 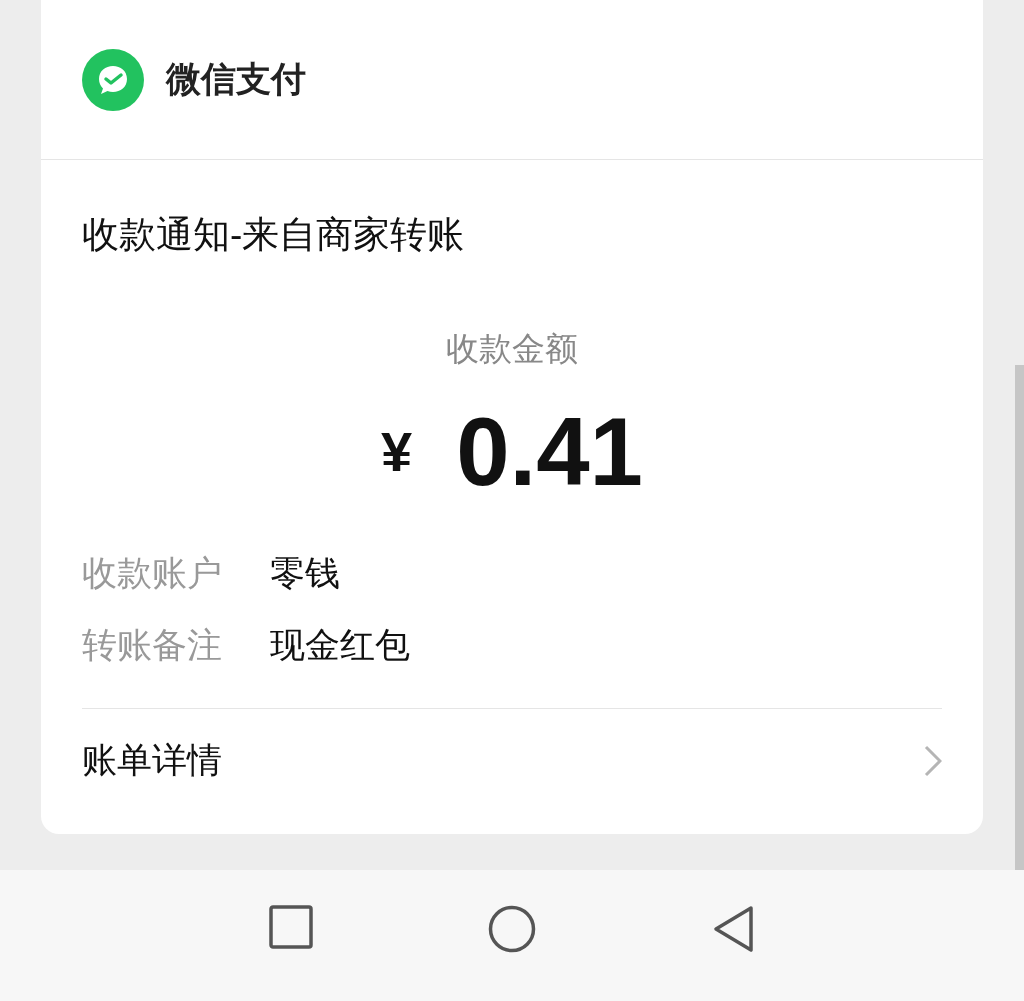 I want to click on currency-symbol: ¥, so click(x=397, y=452).